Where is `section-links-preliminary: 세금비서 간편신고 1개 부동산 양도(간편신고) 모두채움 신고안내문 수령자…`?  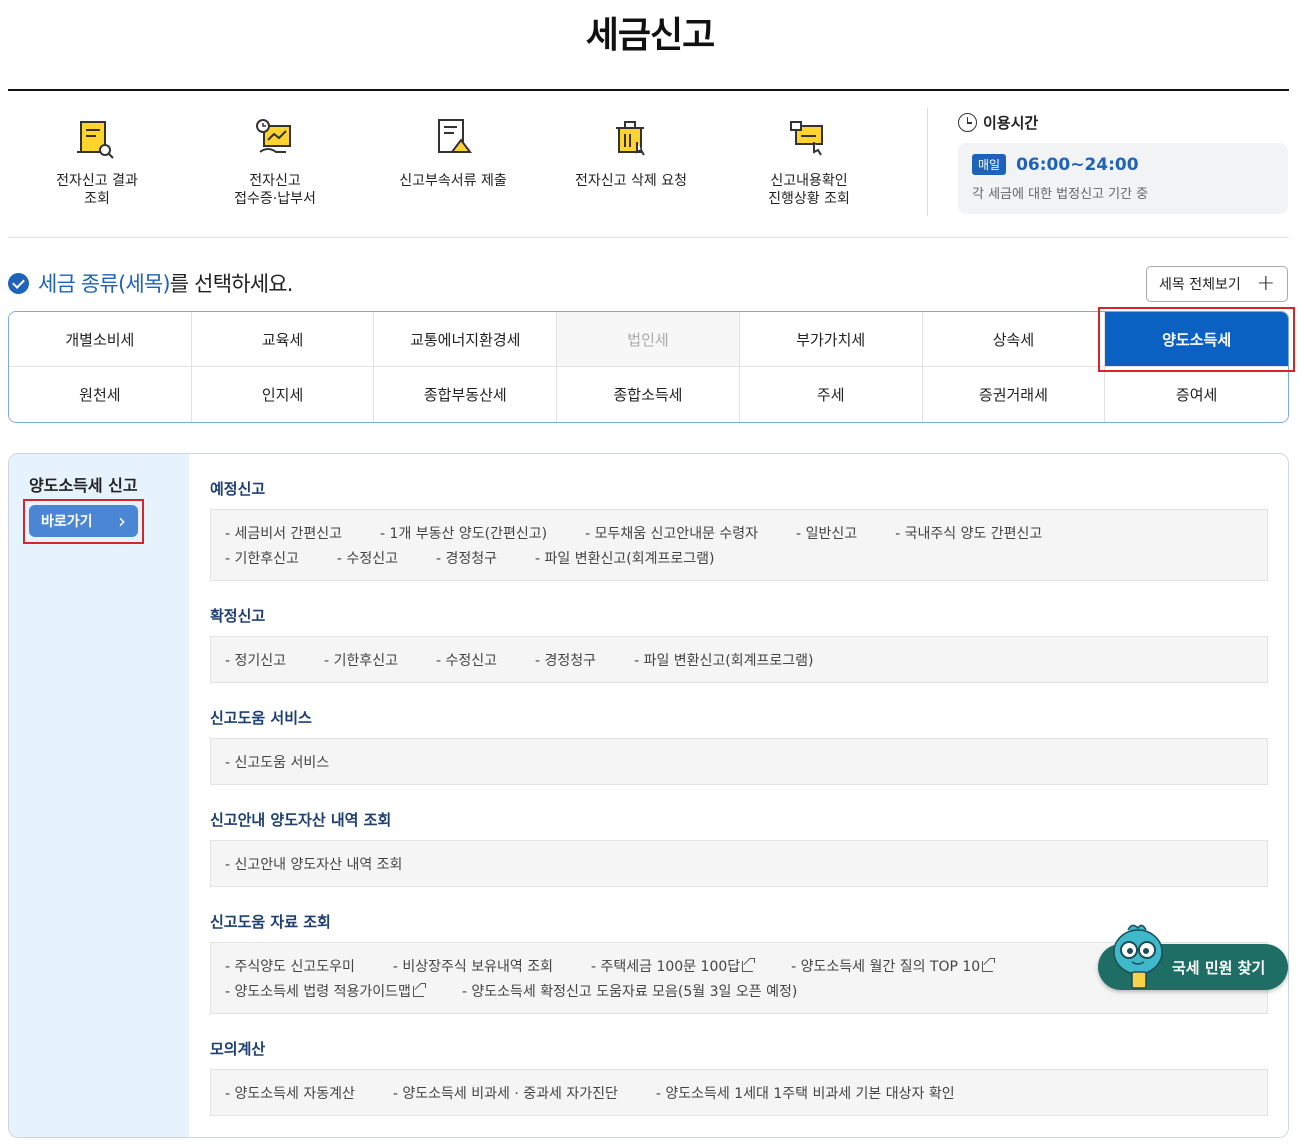 section-links-preliminary: 세금비서 간편신고 1개 부동산 양도(간편신고) 모두채움 신고안내문 수령자… is located at coordinates (739, 545).